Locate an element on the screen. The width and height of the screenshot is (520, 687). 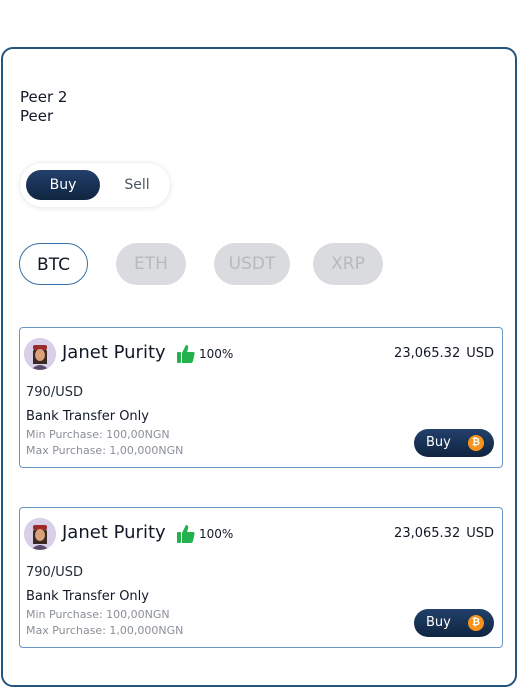
buy-sell-toggle: Buy Sell is located at coordinates (95, 185).